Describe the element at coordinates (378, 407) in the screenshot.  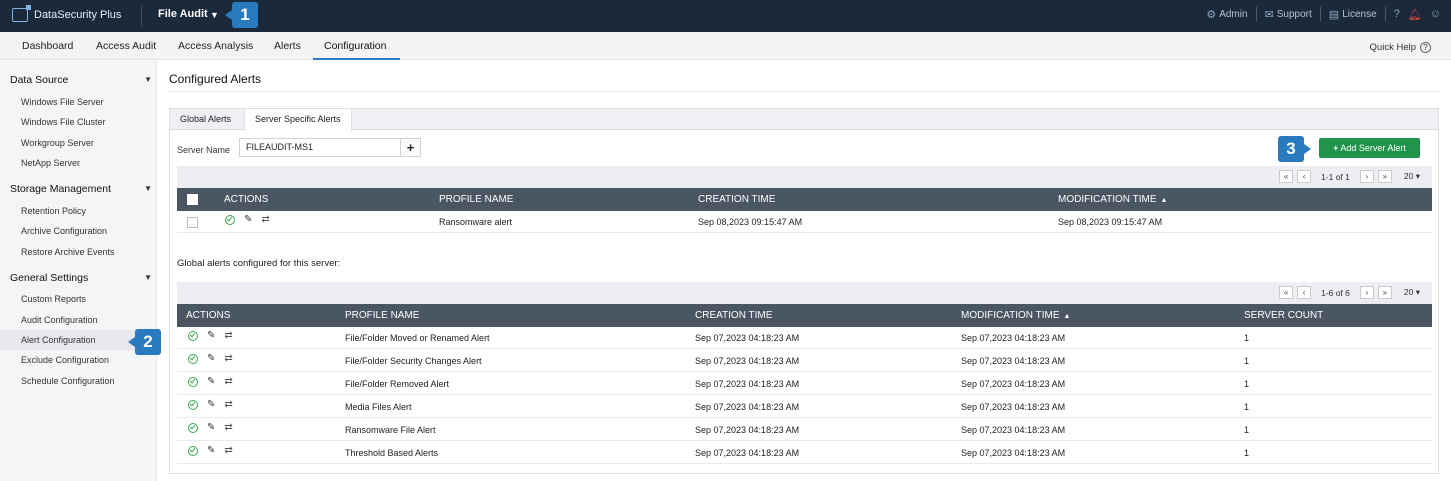
I see `profile-name: Media Files Alert` at that location.